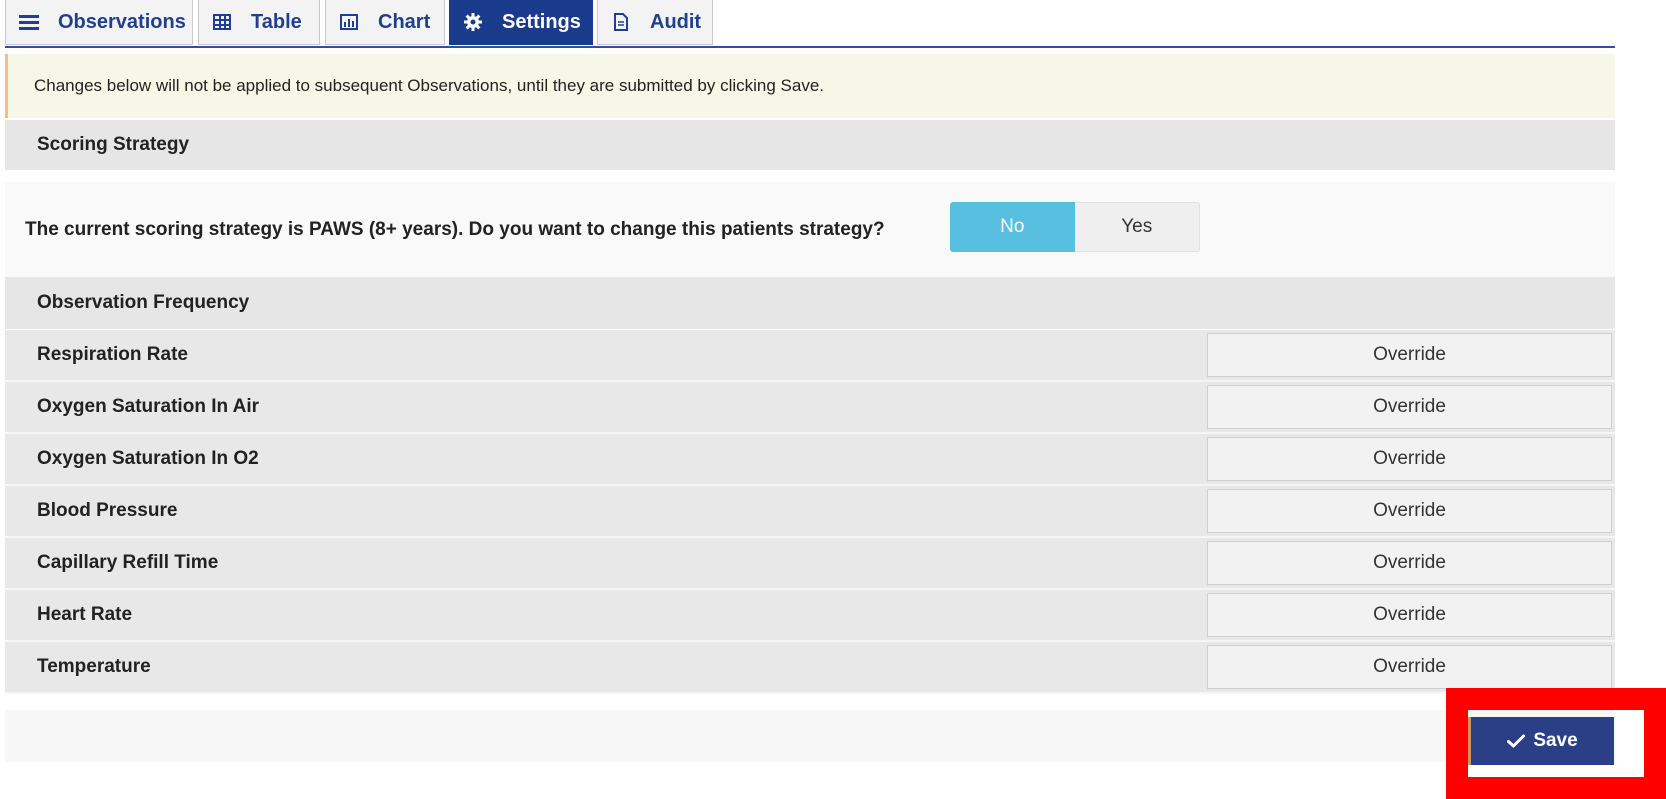 The height and width of the screenshot is (799, 1666). I want to click on list-icon, so click(29, 22).